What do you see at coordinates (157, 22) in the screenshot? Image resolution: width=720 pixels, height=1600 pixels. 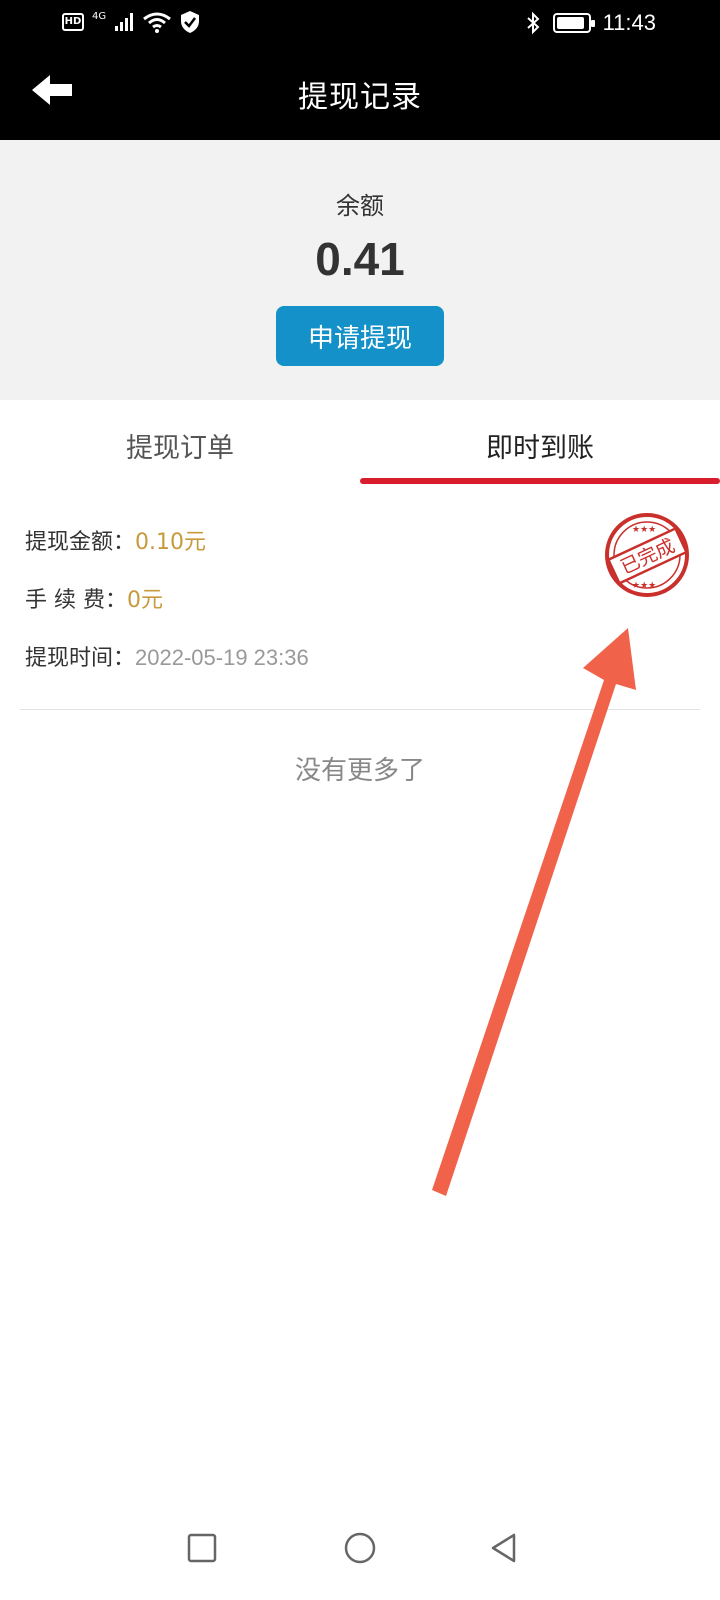 I see `wifi-icon` at bounding box center [157, 22].